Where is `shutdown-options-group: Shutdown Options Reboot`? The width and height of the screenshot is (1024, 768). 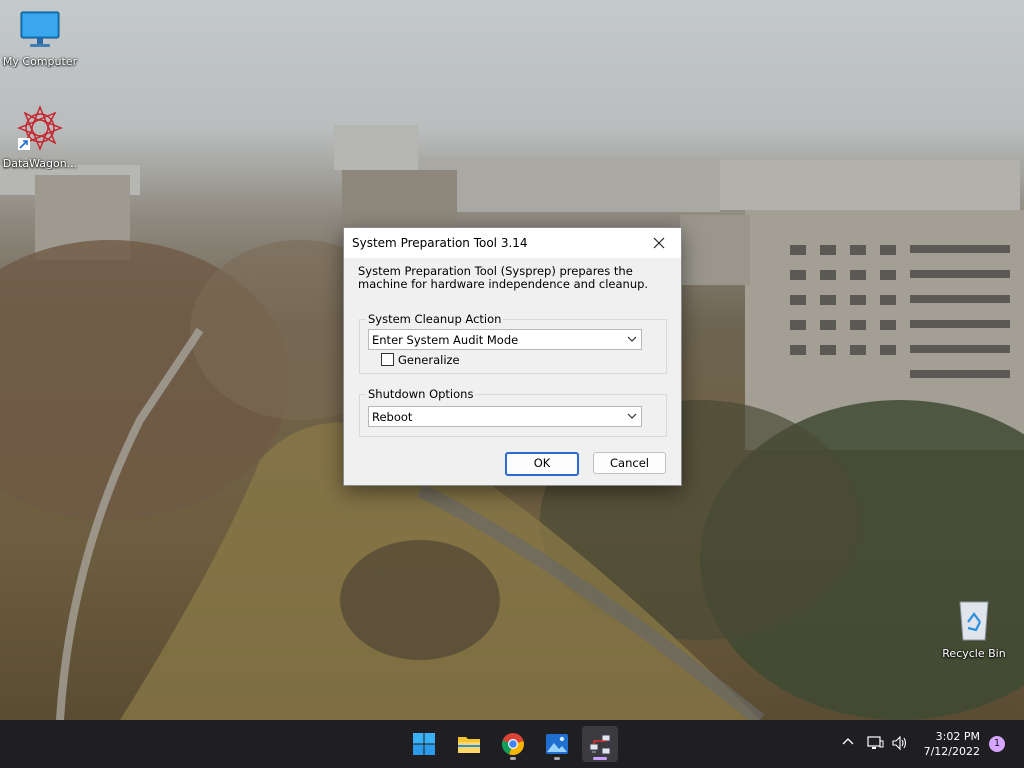 shutdown-options-group: Shutdown Options Reboot is located at coordinates (513, 412).